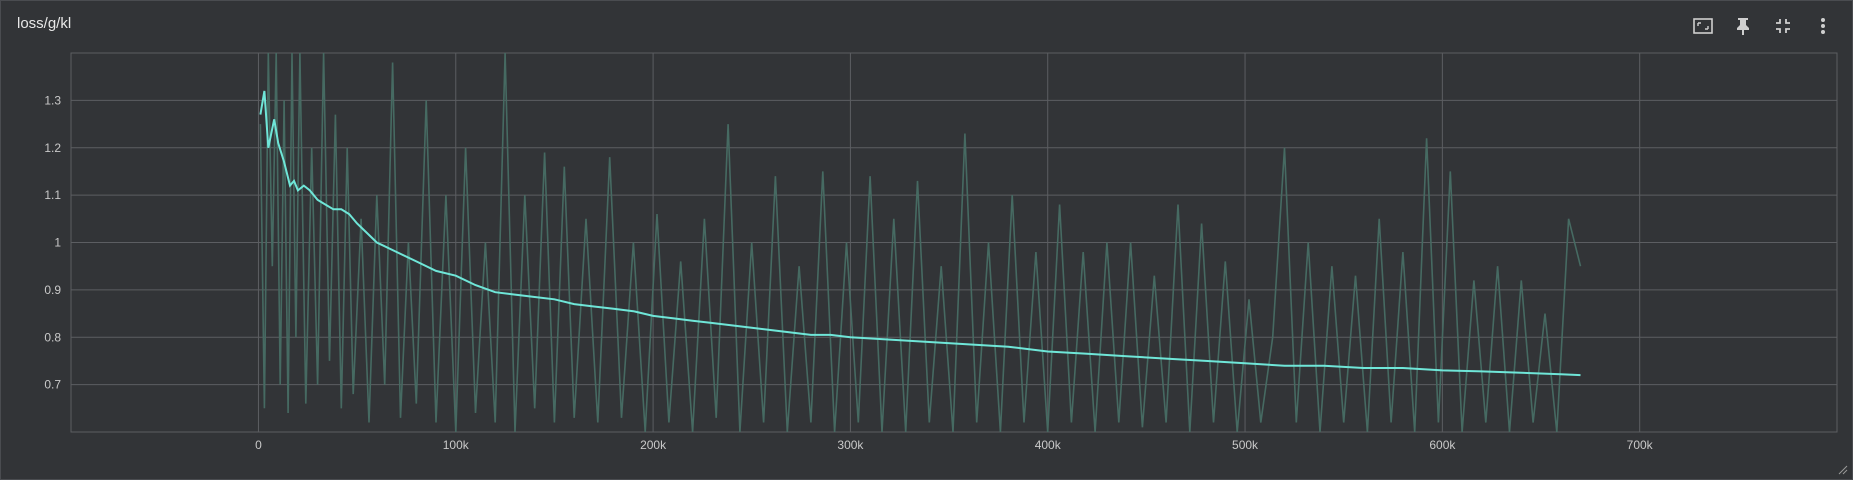 The image size is (1853, 480). I want to click on x-tick-label: 600k, so click(1442, 445).